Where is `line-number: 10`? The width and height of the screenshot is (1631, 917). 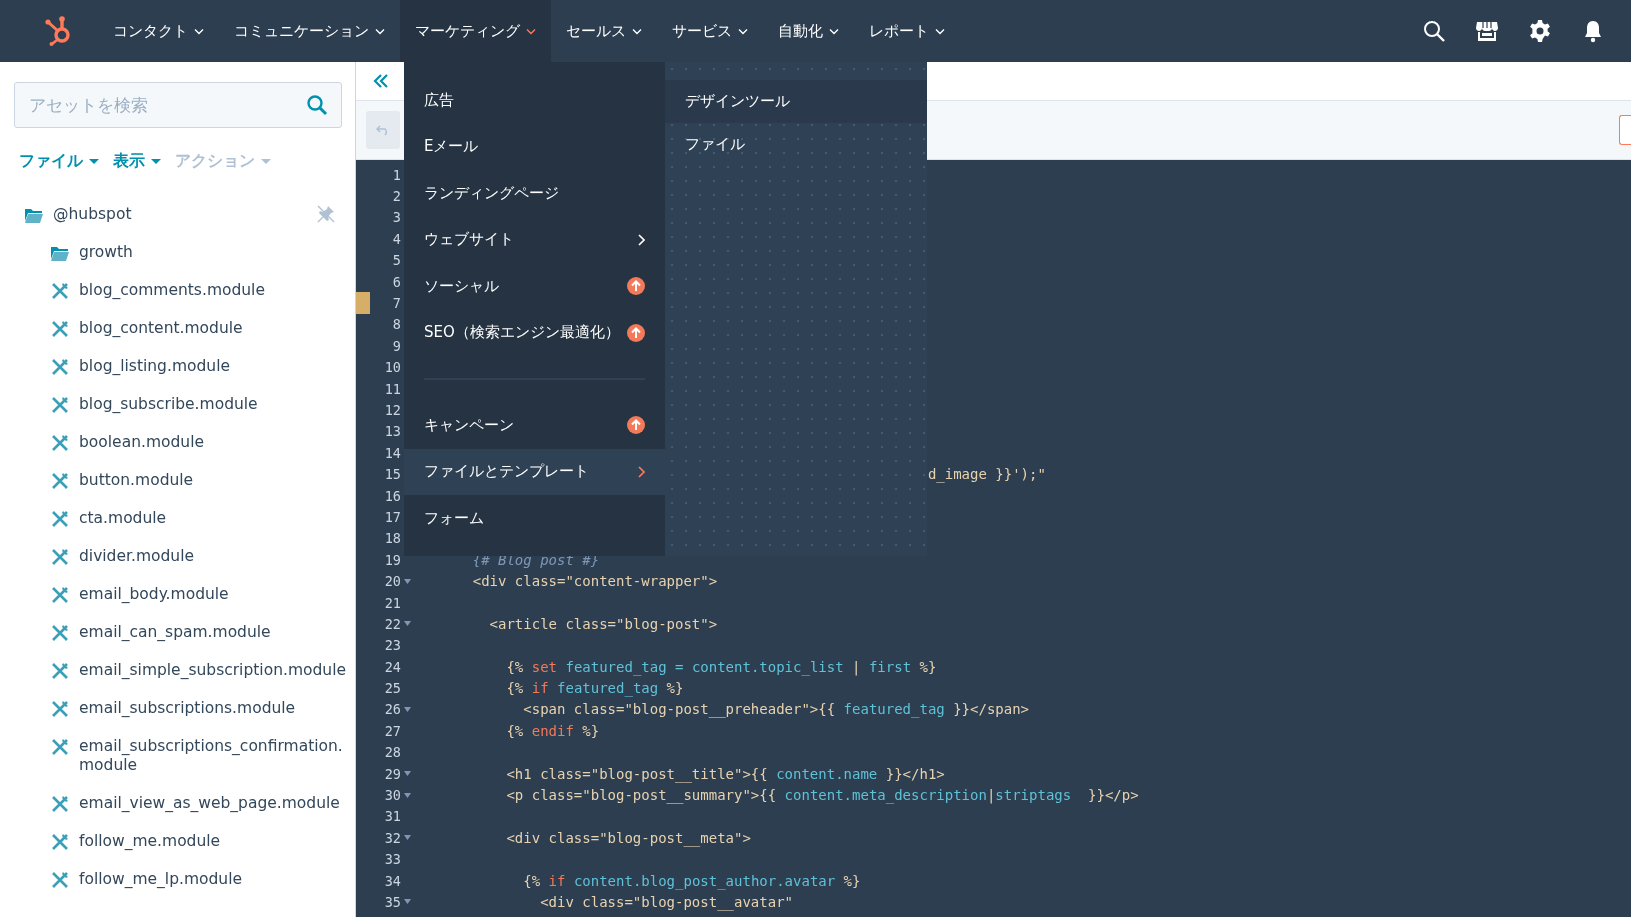
line-number: 10 is located at coordinates (392, 367).